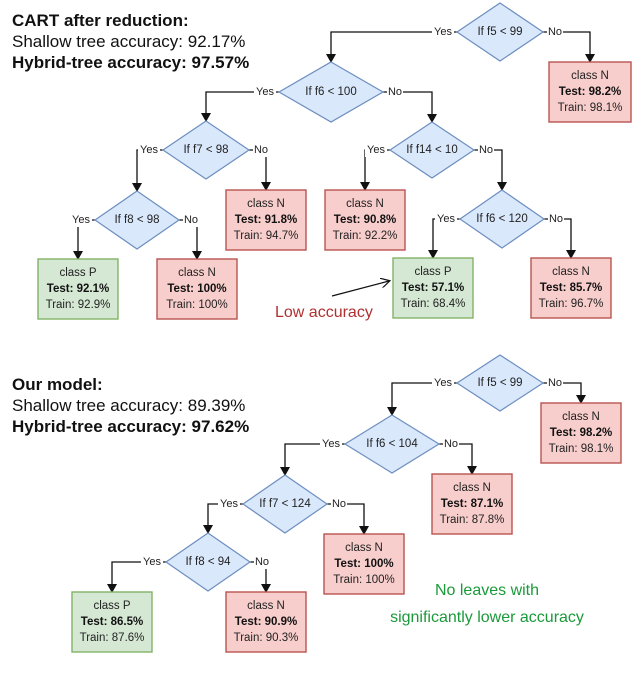  I want to click on leaf-test-accuracy: Test: 92.1%, so click(78, 289).